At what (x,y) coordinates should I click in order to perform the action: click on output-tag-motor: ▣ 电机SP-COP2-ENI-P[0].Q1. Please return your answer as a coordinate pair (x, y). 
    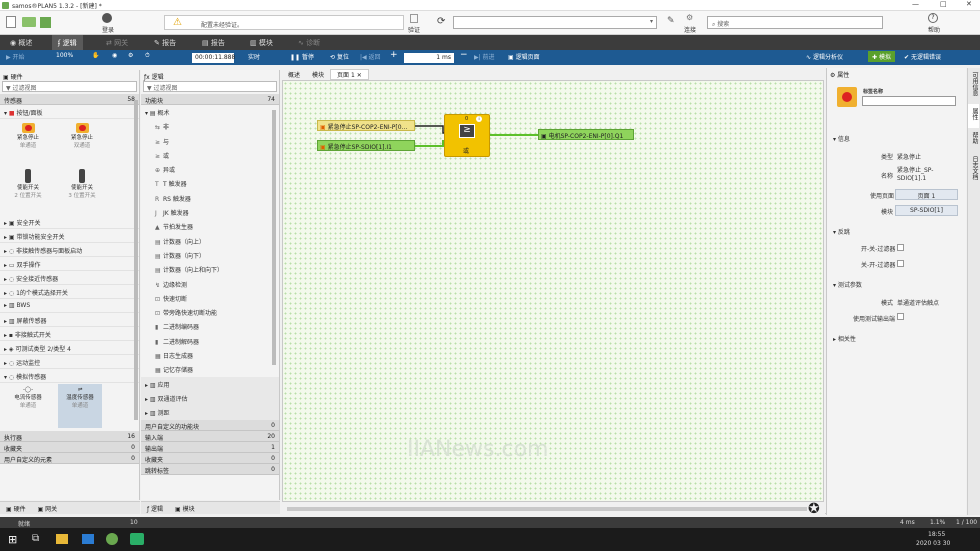
    Looking at the image, I should click on (586, 134).